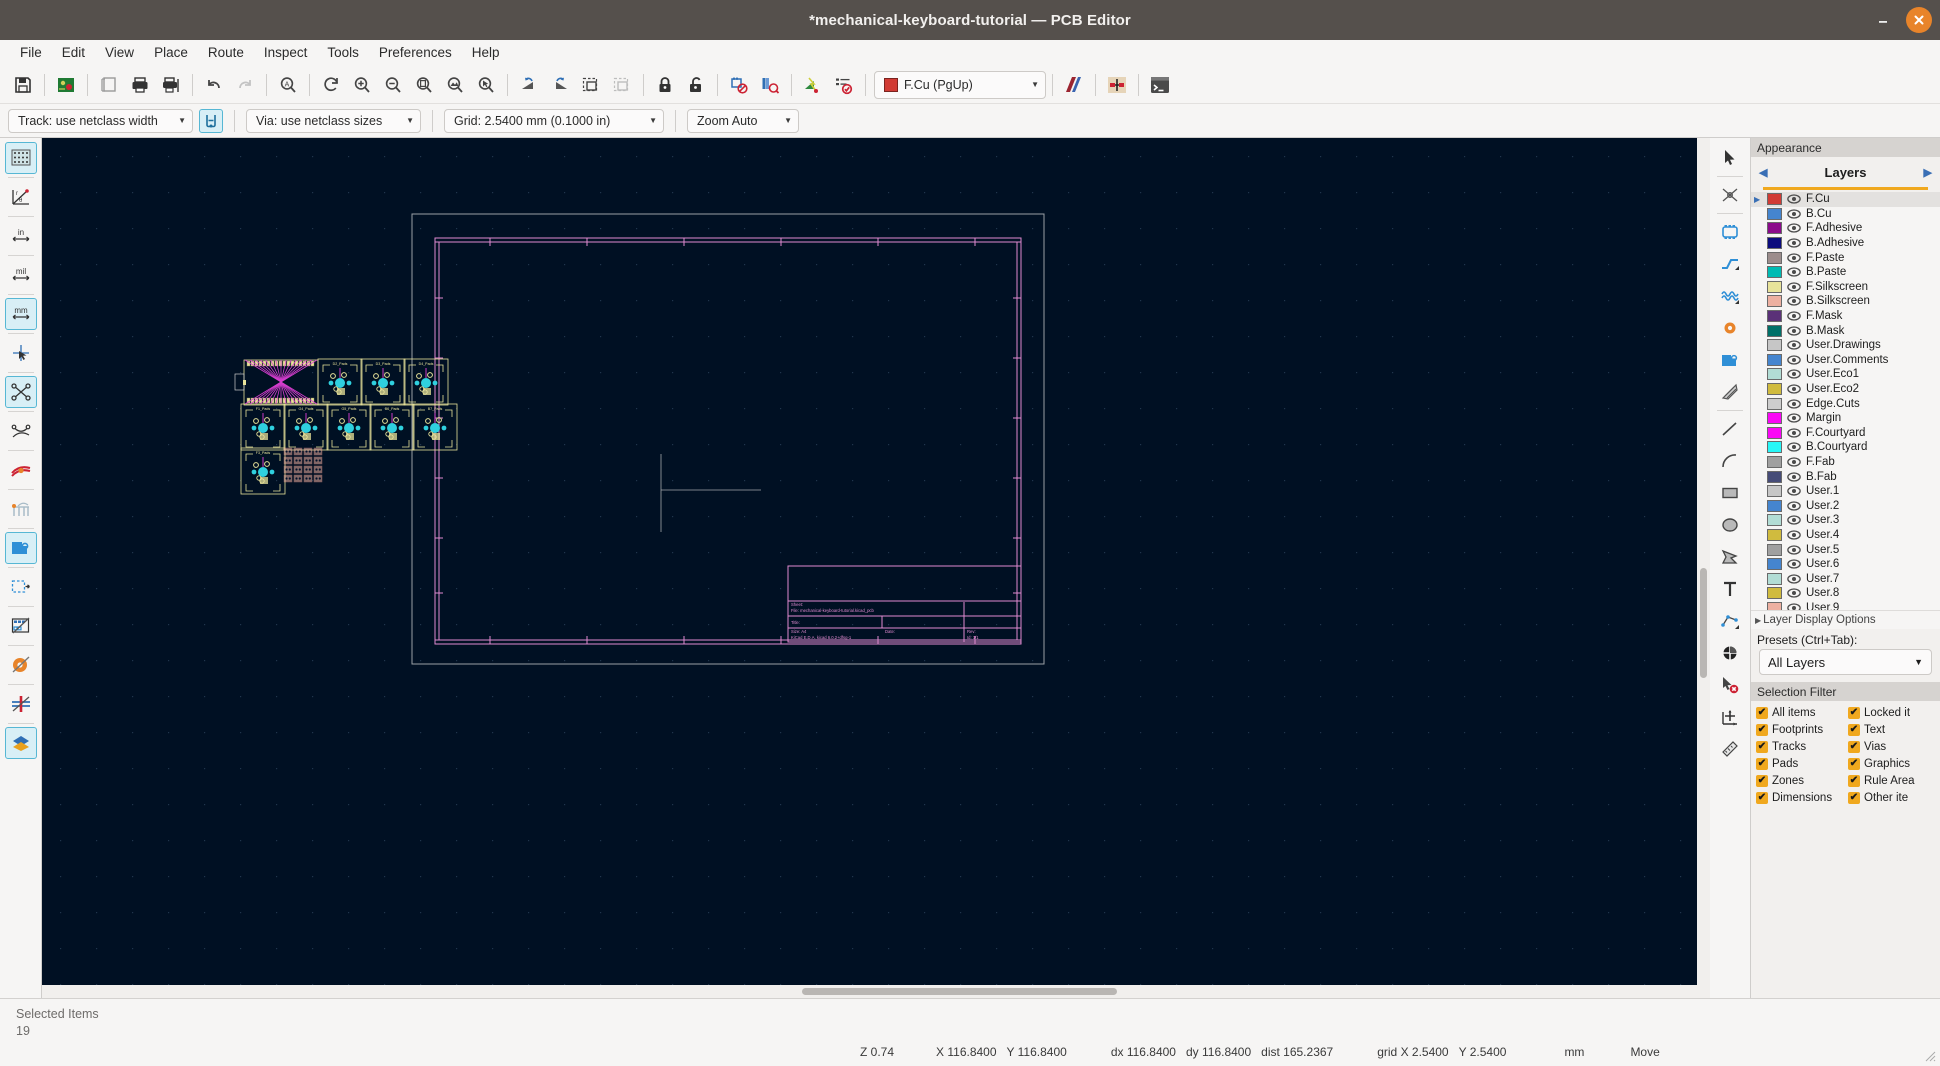 The image size is (1940, 1066). Describe the element at coordinates (1894, 730) in the screenshot. I see `selection-filter-item: ✔ Text` at that location.